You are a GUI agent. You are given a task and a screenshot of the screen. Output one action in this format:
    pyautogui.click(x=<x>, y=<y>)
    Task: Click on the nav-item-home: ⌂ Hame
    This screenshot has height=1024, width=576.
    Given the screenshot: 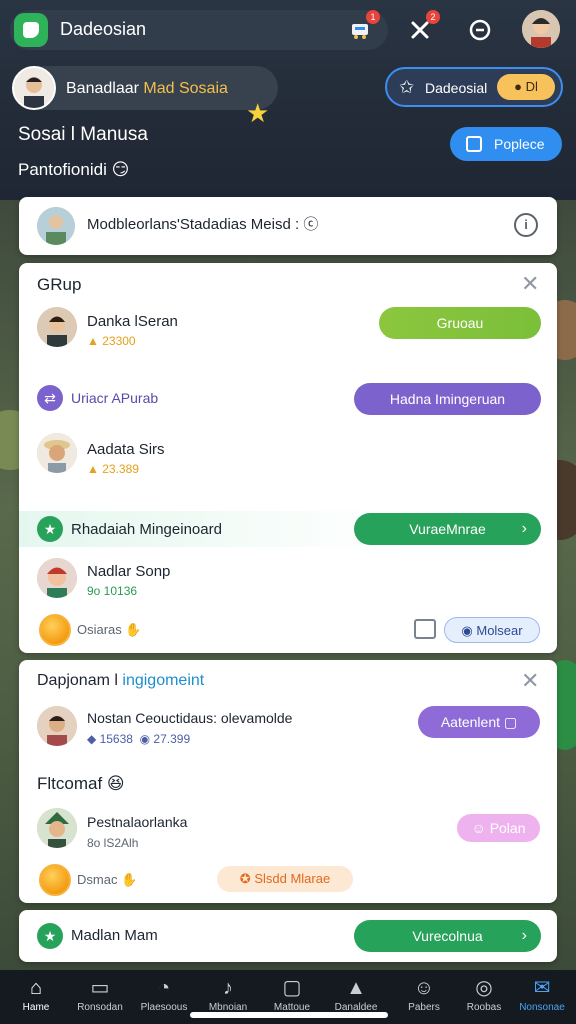 What is the action you would take?
    pyautogui.click(x=36, y=997)
    